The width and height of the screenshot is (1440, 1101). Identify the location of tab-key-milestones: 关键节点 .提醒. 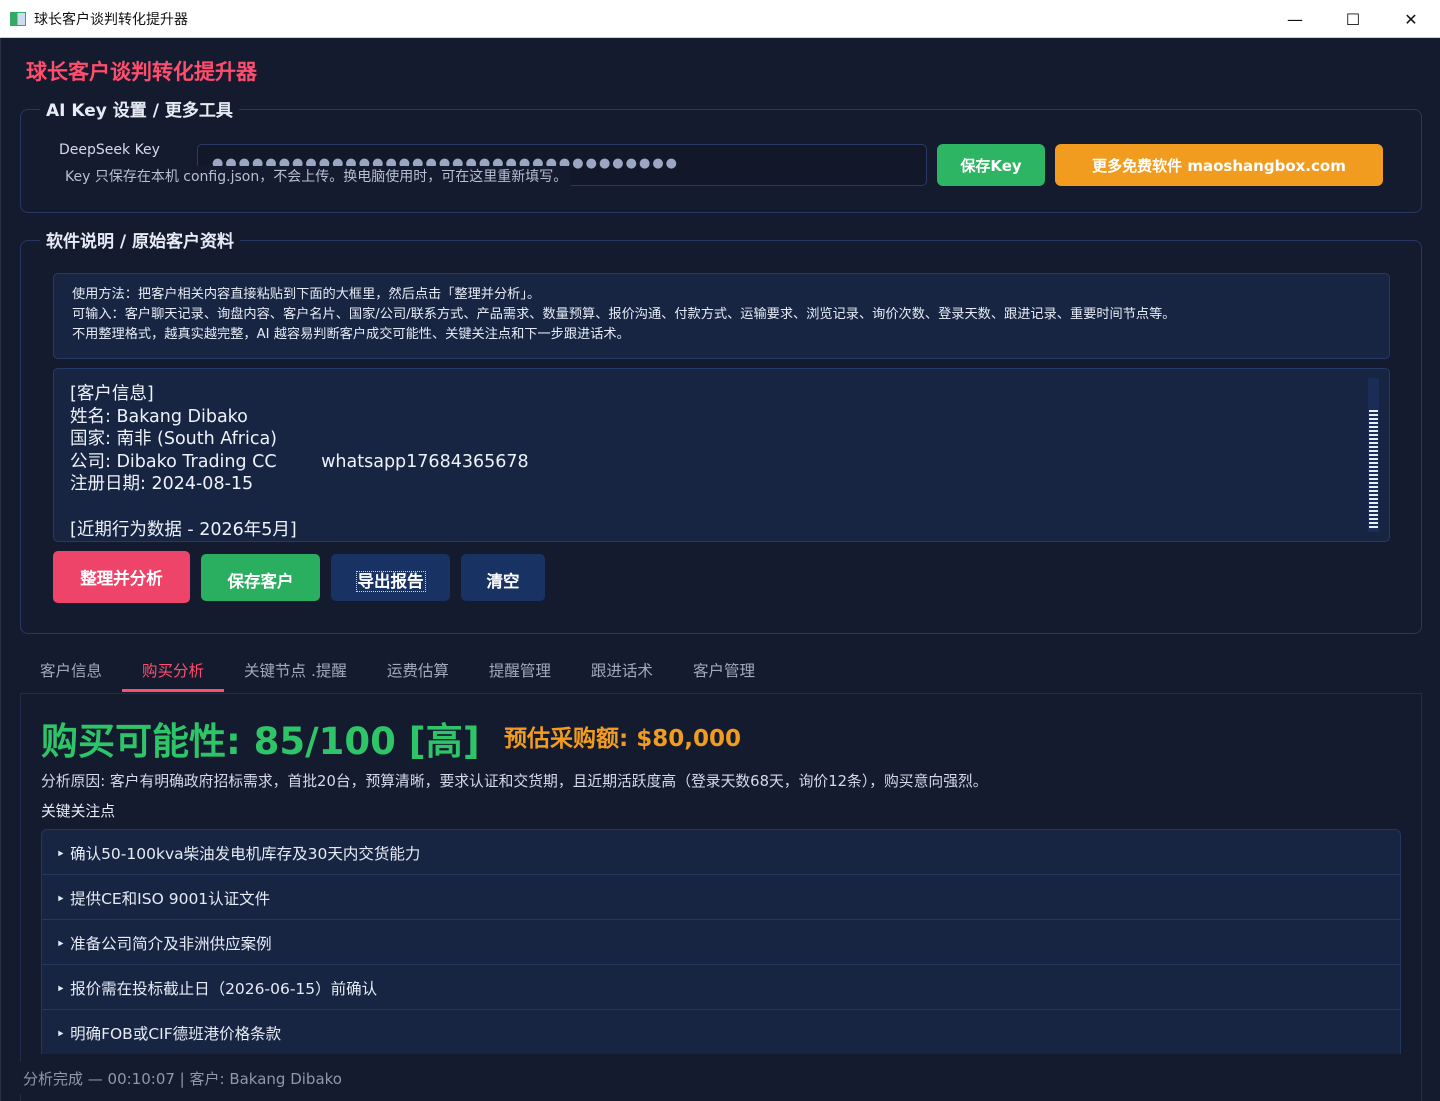
(295, 669).